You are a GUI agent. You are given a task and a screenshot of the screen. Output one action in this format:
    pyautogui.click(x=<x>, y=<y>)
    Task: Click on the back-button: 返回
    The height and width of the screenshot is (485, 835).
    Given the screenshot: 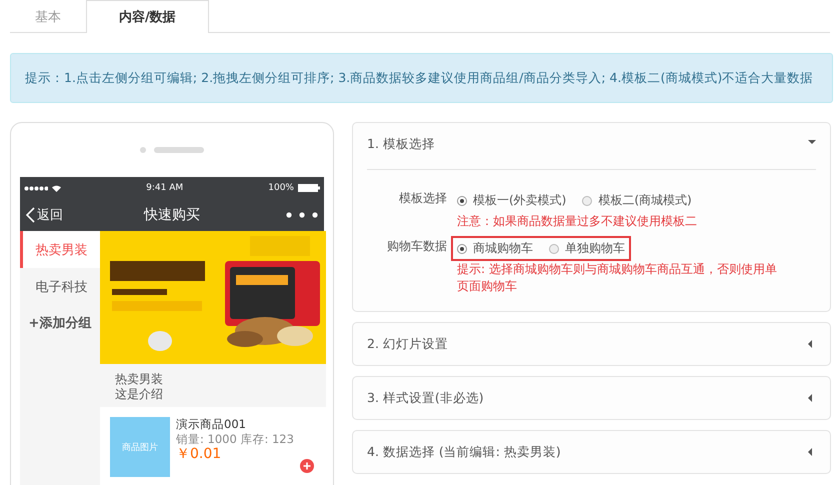 What is the action you would take?
    pyautogui.click(x=44, y=215)
    